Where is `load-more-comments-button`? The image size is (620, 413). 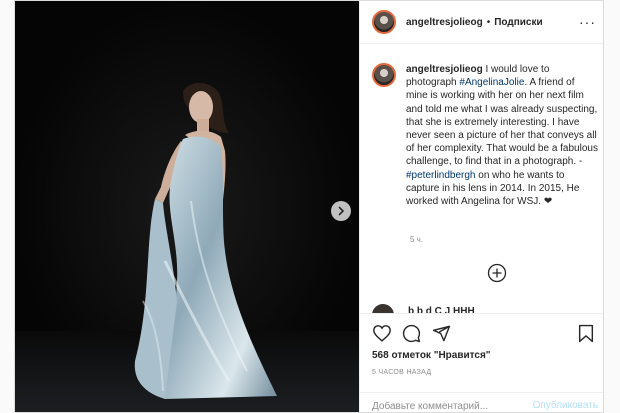
load-more-comments-button is located at coordinates (497, 273).